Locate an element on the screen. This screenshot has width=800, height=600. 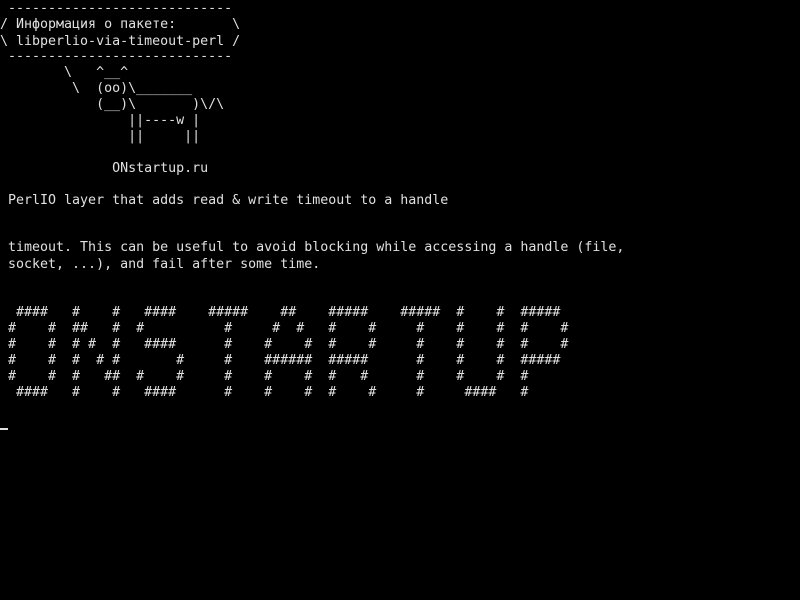
package-description-line-2: socket, ...), and fail after some time. is located at coordinates (160, 264).